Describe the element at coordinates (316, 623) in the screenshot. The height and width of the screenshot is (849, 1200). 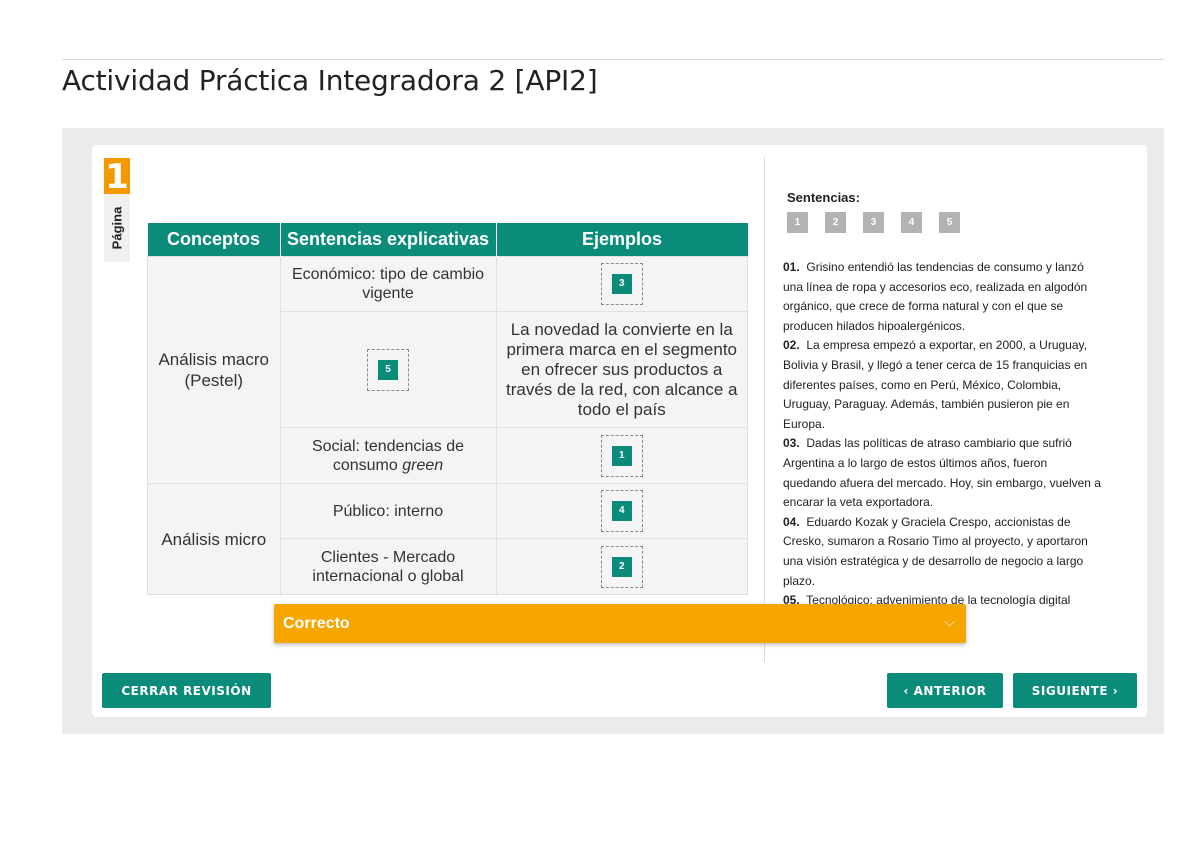
I see `feedback-label: Correcto` at that location.